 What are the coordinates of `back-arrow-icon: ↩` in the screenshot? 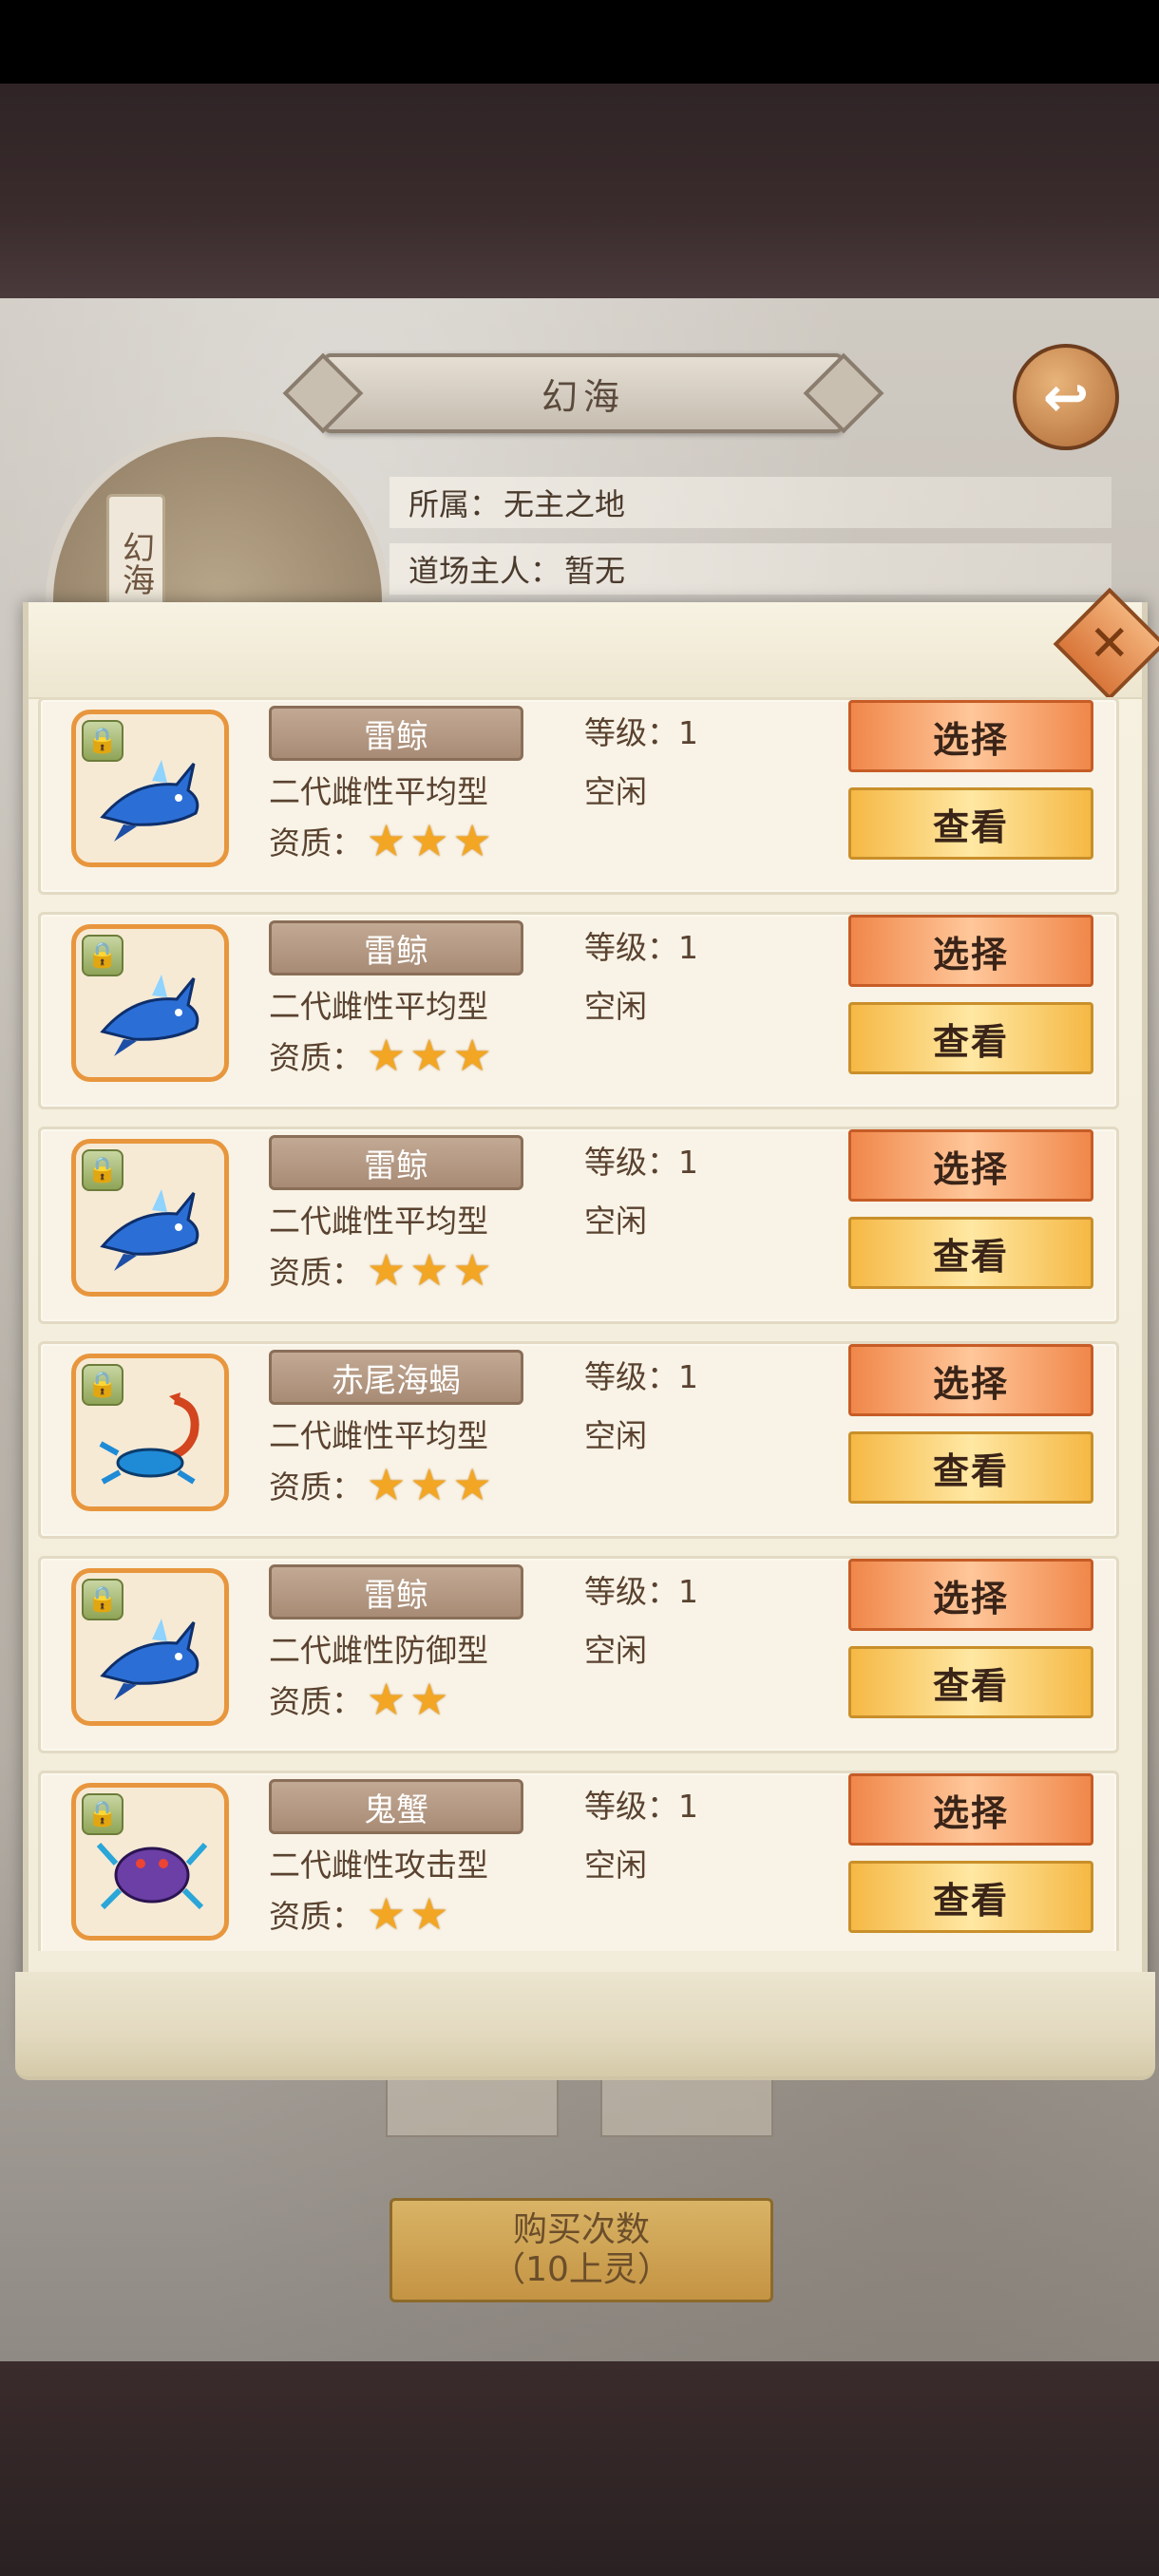 It's located at (1066, 397).